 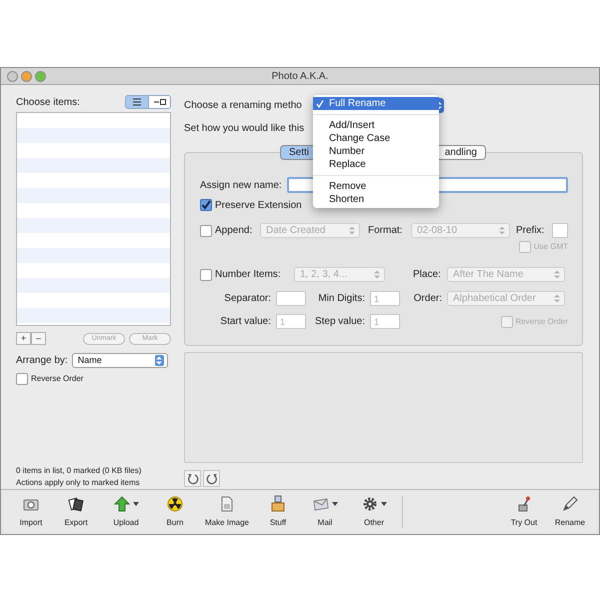 I want to click on field-label: Prefix:, so click(x=531, y=231).